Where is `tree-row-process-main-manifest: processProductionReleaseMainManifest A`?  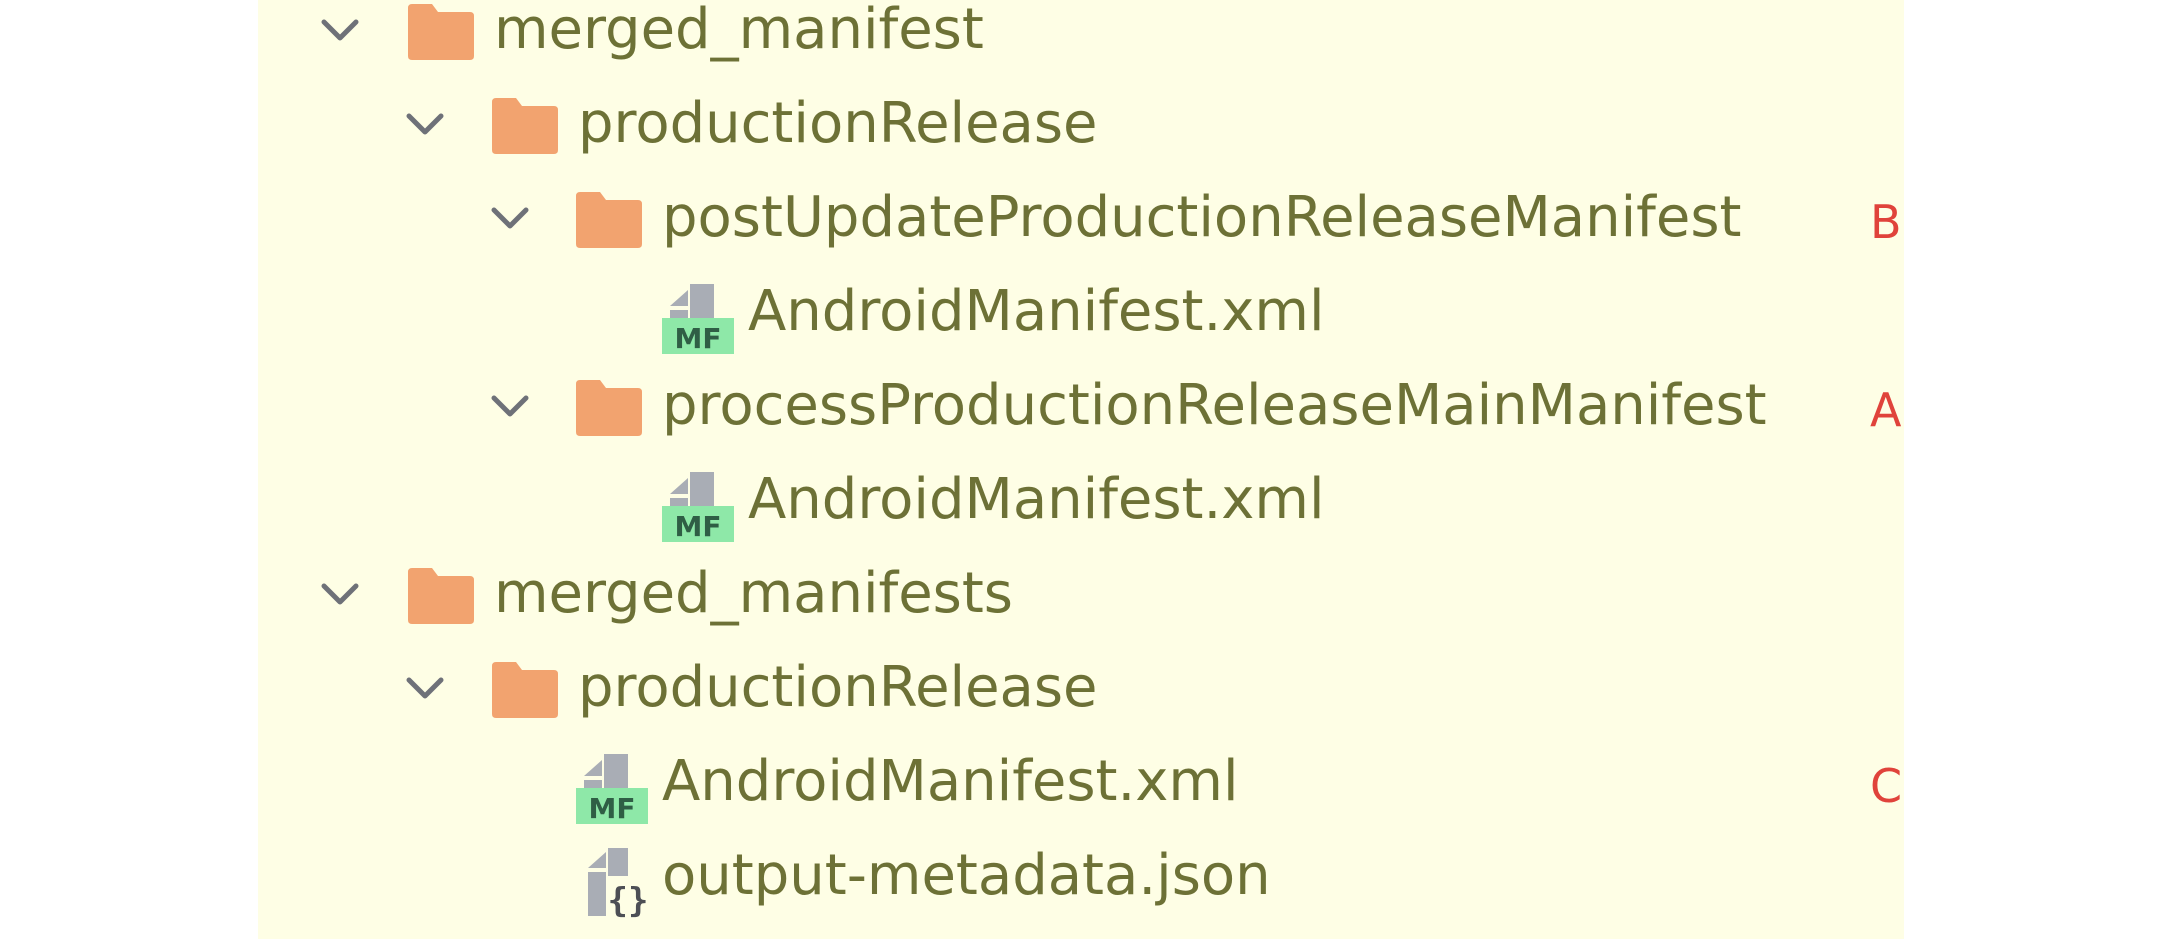 tree-row-process-main-manifest: processProductionReleaseMainManifest A is located at coordinates (1081, 421).